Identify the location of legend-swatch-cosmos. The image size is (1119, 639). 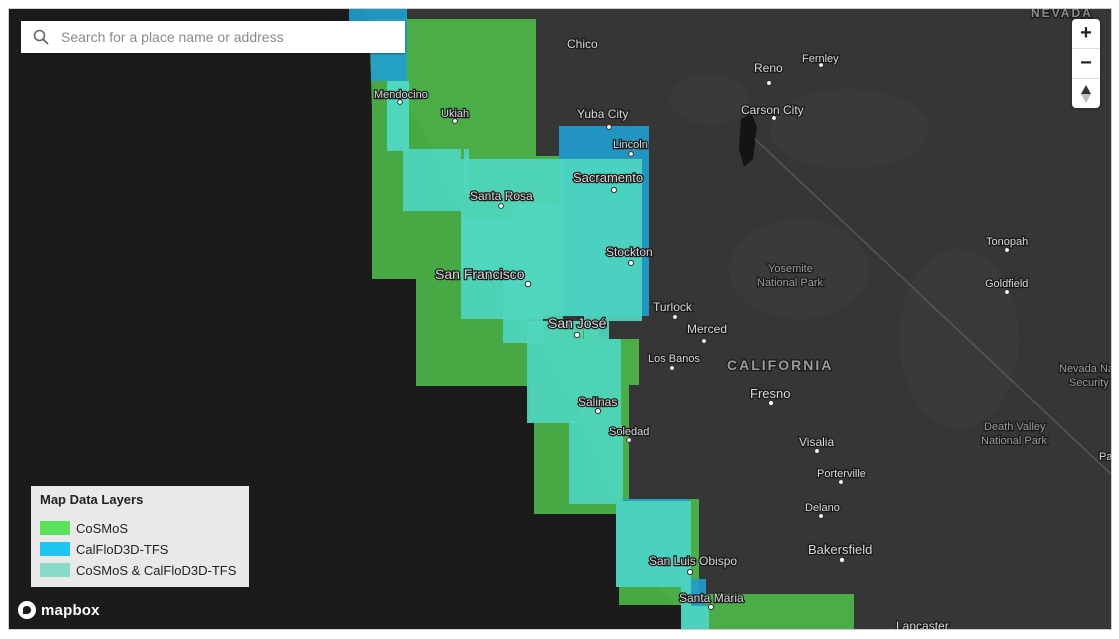
(55, 528).